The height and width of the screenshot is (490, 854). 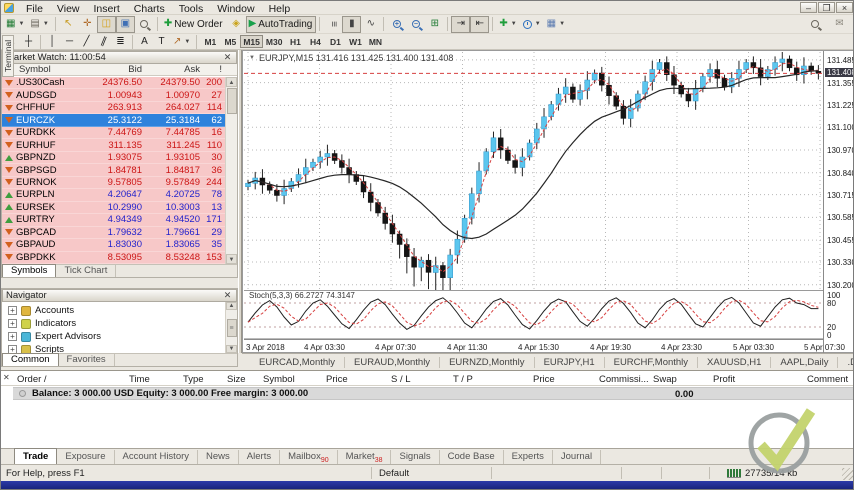 I want to click on terminal-tab-experts: Experts, so click(x=528, y=457).